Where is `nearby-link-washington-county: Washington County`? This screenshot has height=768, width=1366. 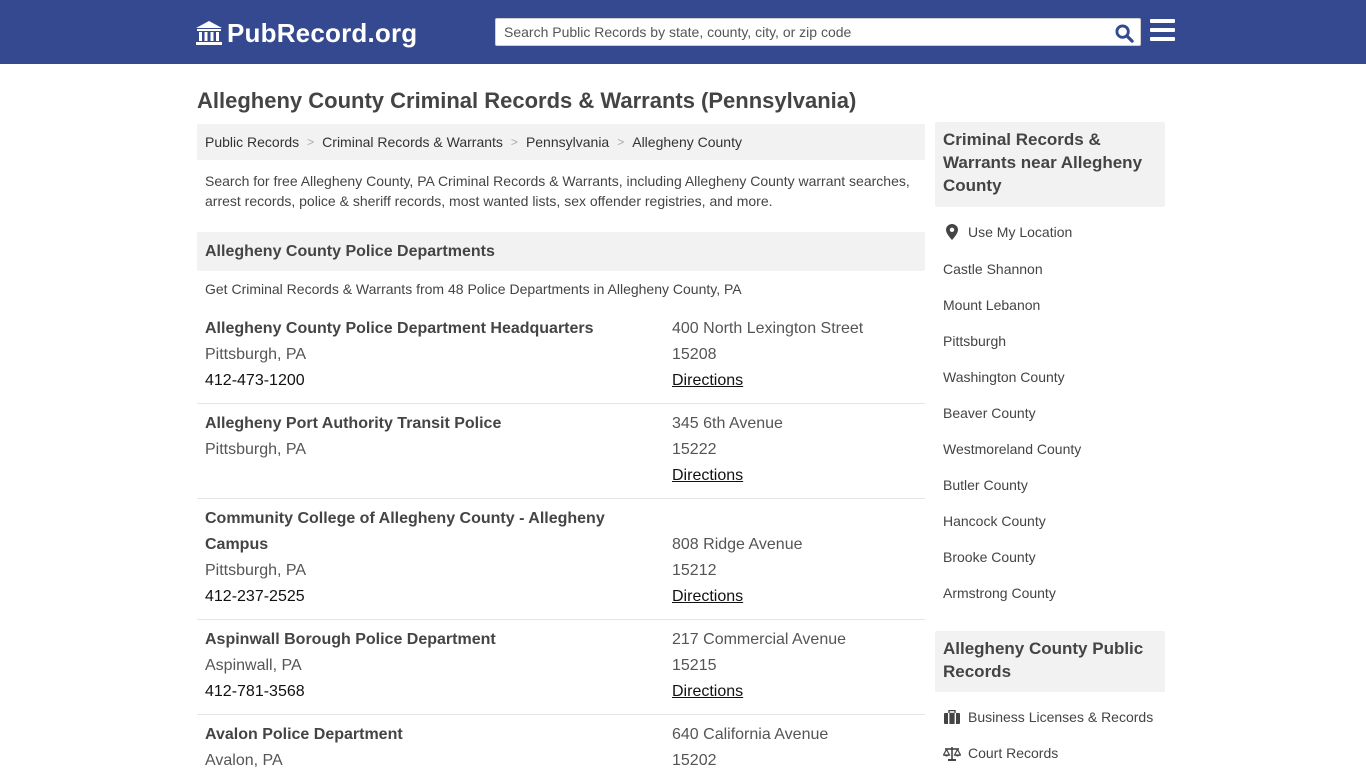 nearby-link-washington-county: Washington County is located at coordinates (1004, 377).